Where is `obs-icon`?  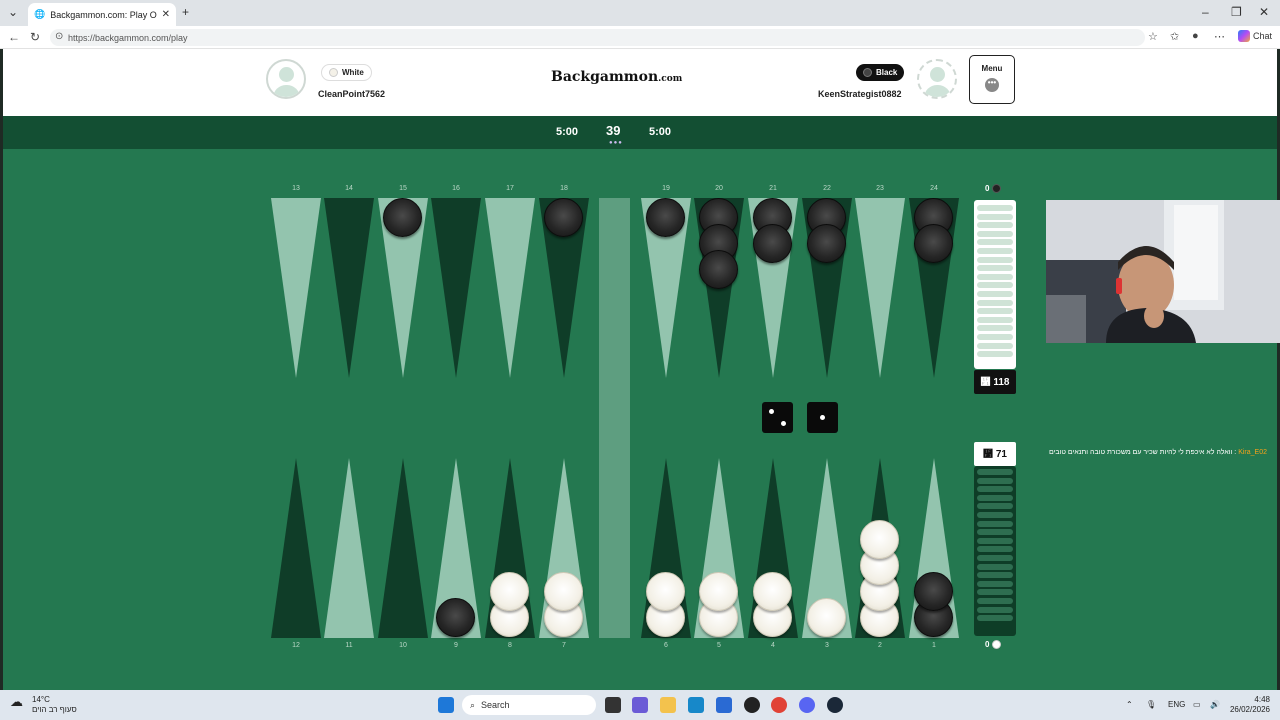 obs-icon is located at coordinates (752, 705).